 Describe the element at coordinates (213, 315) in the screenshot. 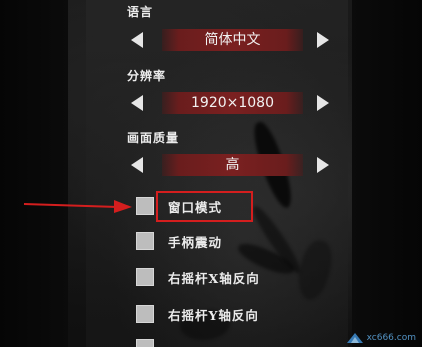

I see `invert-right-stick-y-label: 右摇杆Y轴反向` at that location.